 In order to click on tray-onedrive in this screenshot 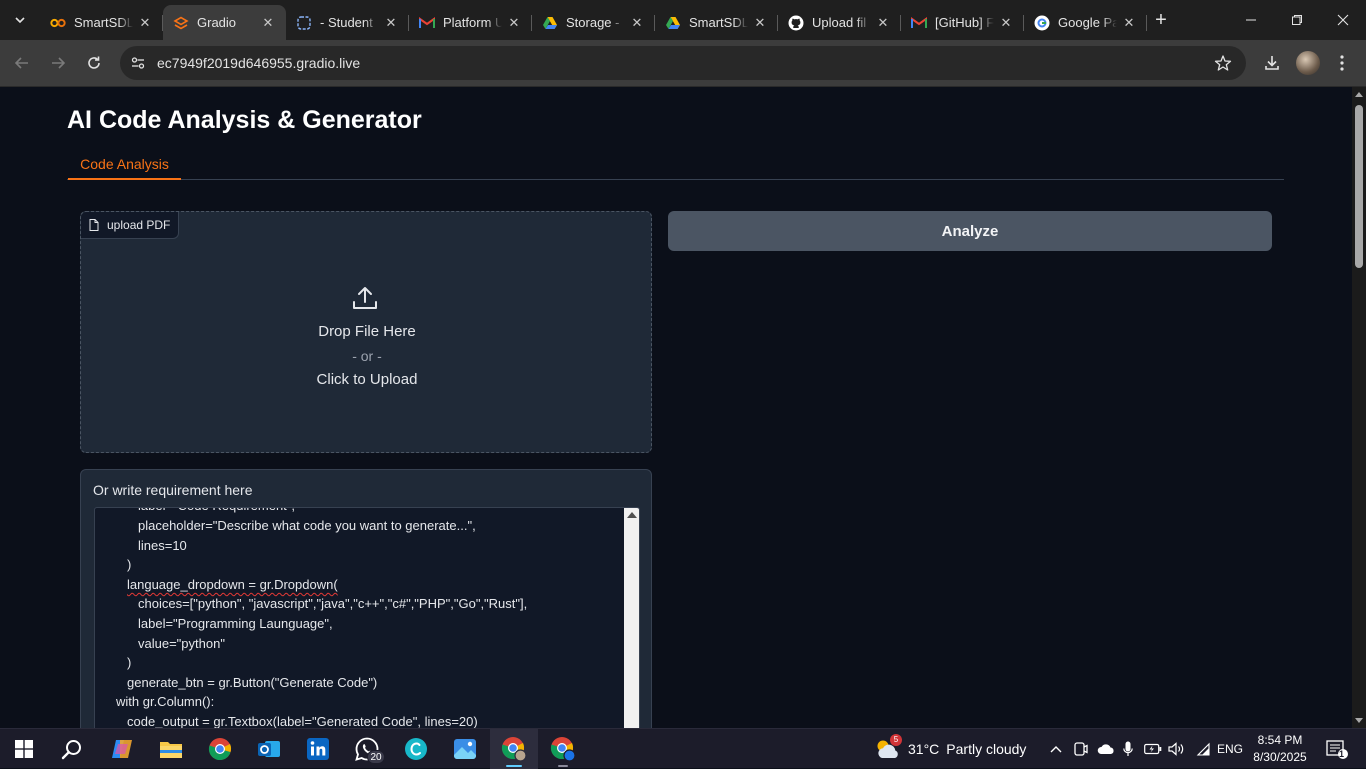, I will do `click(1106, 749)`.